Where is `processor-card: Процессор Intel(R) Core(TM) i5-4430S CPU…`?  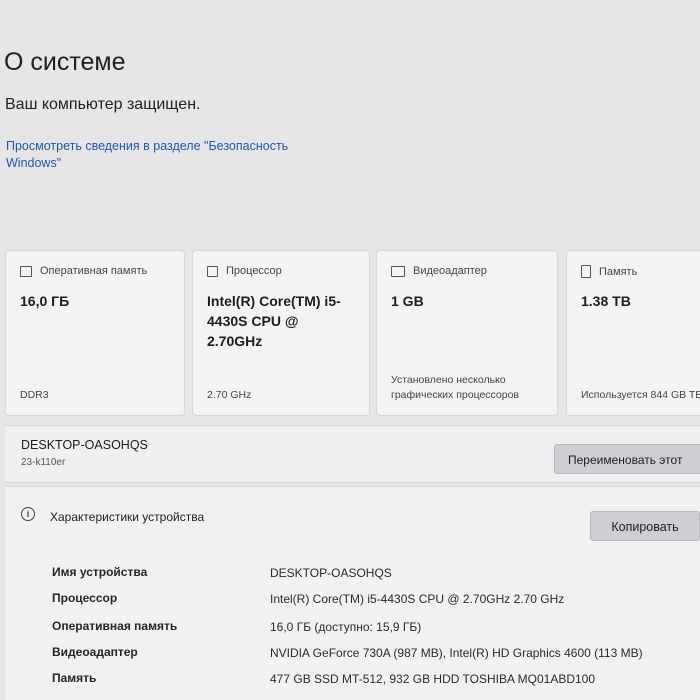 processor-card: Процессор Intel(R) Core(TM) i5-4430S CPU… is located at coordinates (281, 333).